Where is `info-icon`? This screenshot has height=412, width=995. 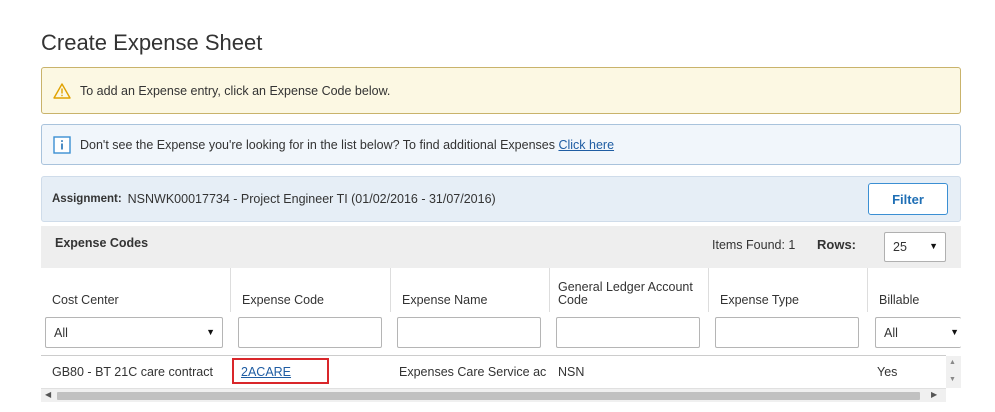
info-icon is located at coordinates (62, 144).